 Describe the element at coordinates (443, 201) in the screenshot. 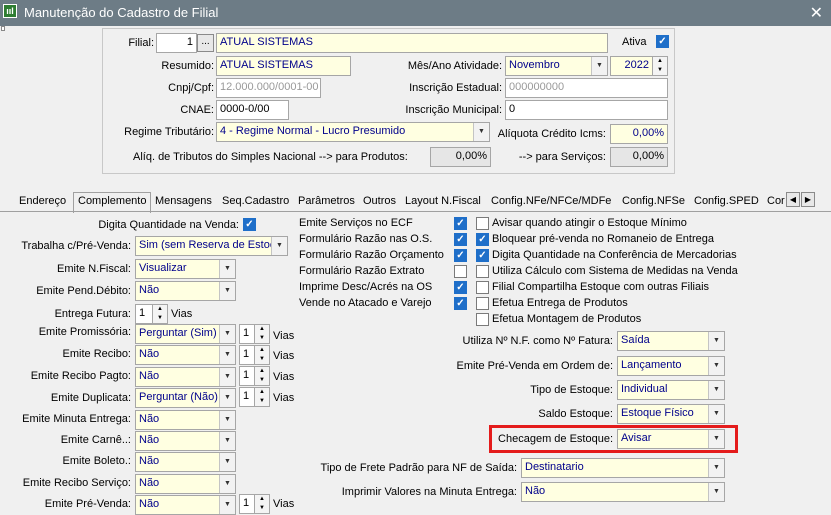

I see `tab-layout-nfiscal: Layout N.Fiscal` at that location.